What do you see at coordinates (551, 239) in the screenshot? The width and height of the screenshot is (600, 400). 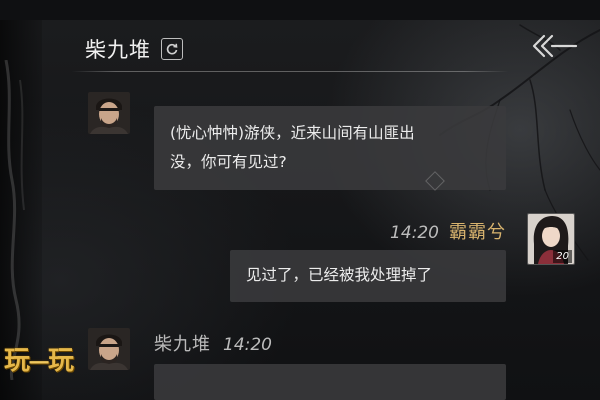 I see `player-avatar: 20` at bounding box center [551, 239].